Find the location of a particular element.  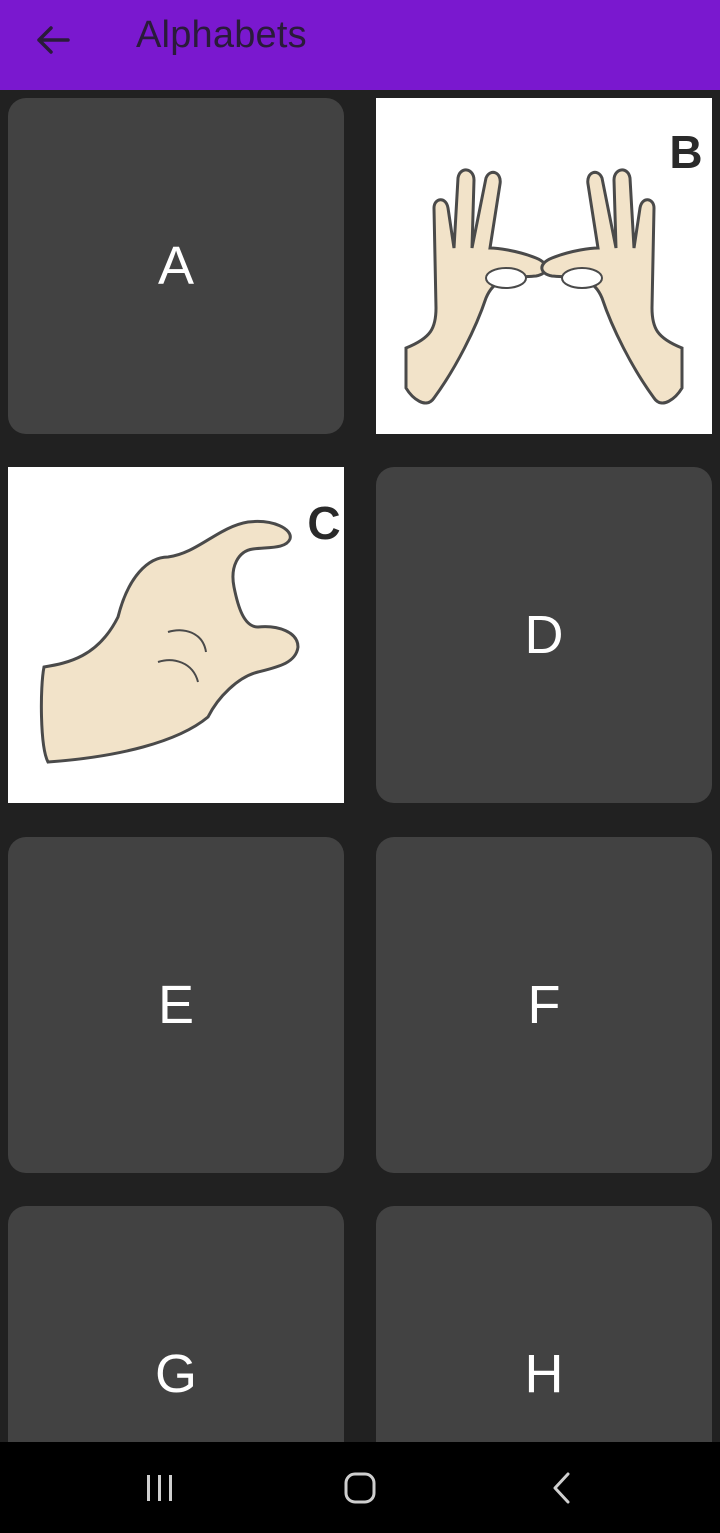

sign-c-image: C is located at coordinates (176, 635).